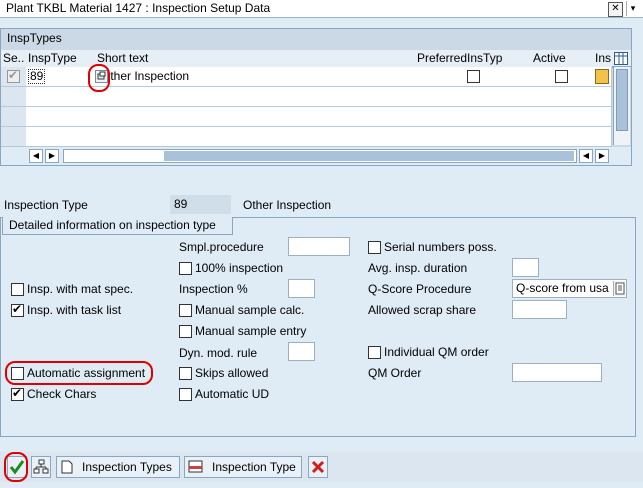 The height and width of the screenshot is (488, 643). Describe the element at coordinates (254, 467) in the screenshot. I see `inspection-type-button-label: Inspection Type` at that location.